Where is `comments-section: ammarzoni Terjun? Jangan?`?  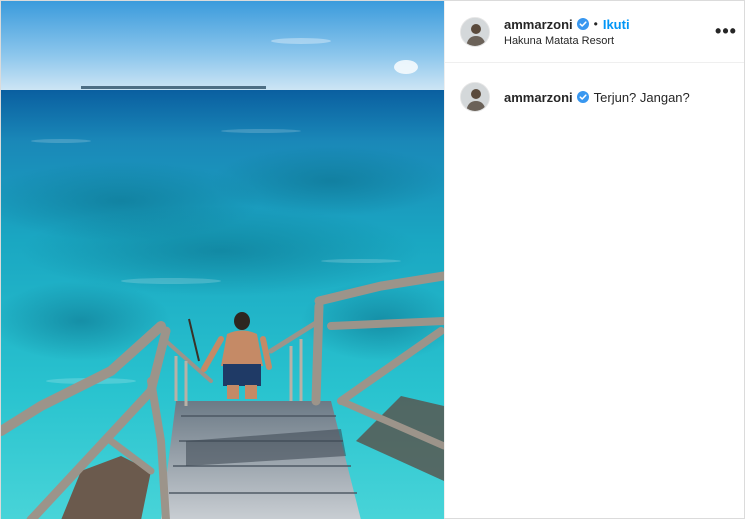 comments-section: ammarzoni Terjun? Jangan? is located at coordinates (594, 97).